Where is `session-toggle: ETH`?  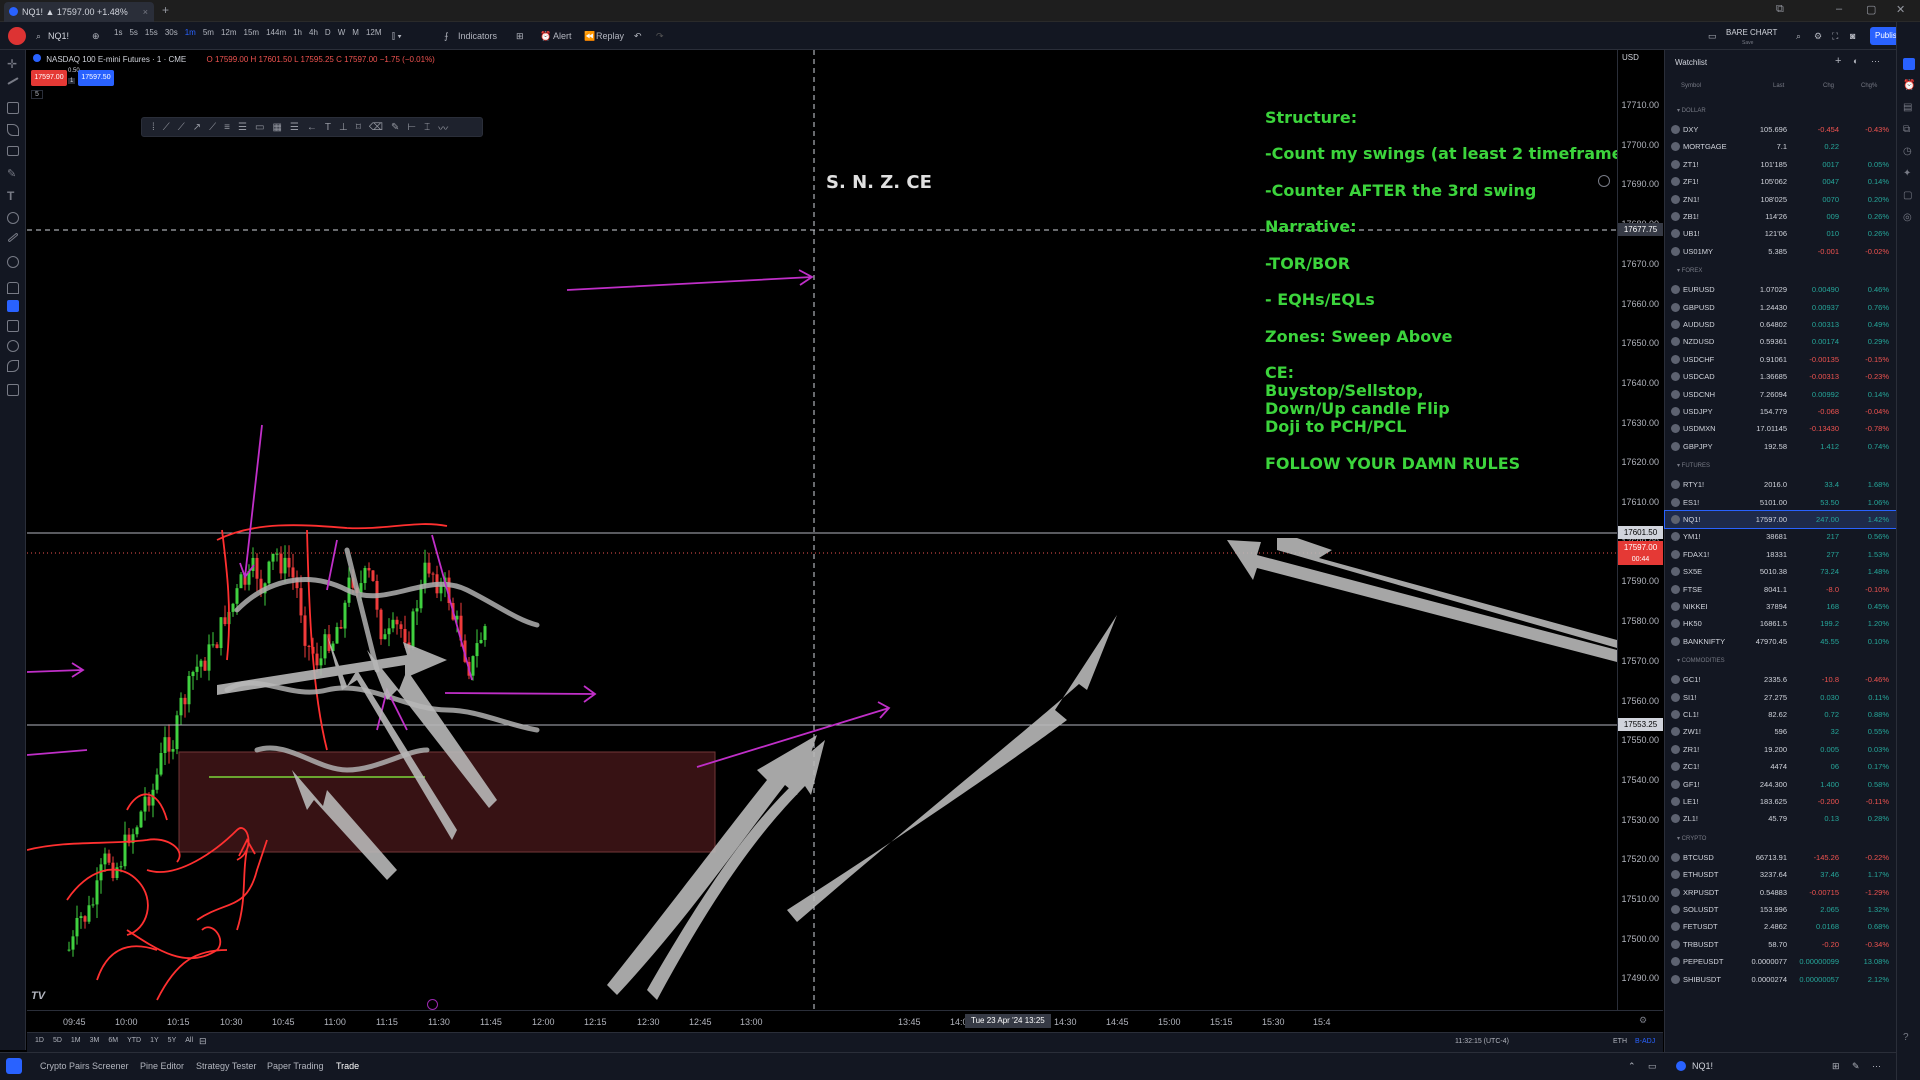
session-toggle: ETH is located at coordinates (1620, 1041).